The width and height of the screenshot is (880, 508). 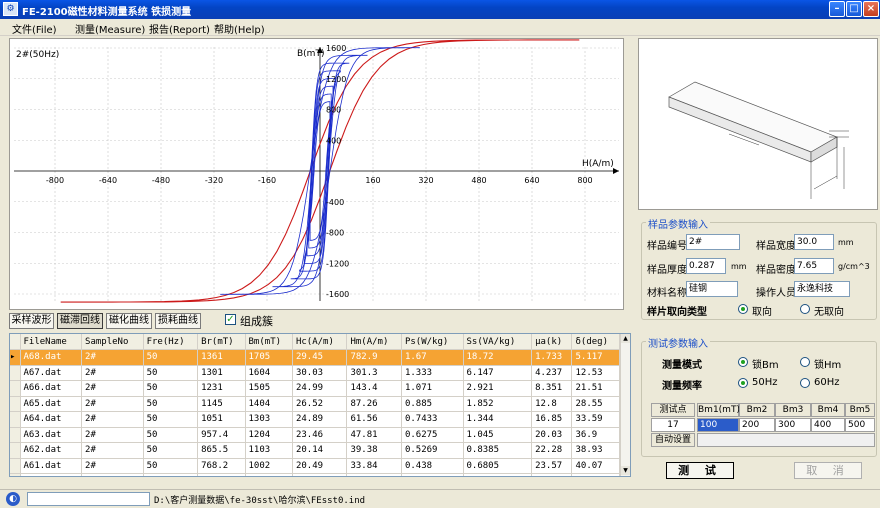 What do you see at coordinates (34, 28) in the screenshot?
I see `menu-file: 文件(File)` at bounding box center [34, 28].